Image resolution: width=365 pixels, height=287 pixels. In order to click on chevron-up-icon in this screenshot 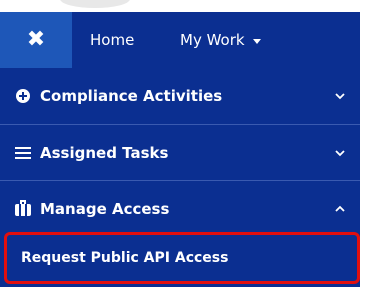, I will do `click(340, 208)`.